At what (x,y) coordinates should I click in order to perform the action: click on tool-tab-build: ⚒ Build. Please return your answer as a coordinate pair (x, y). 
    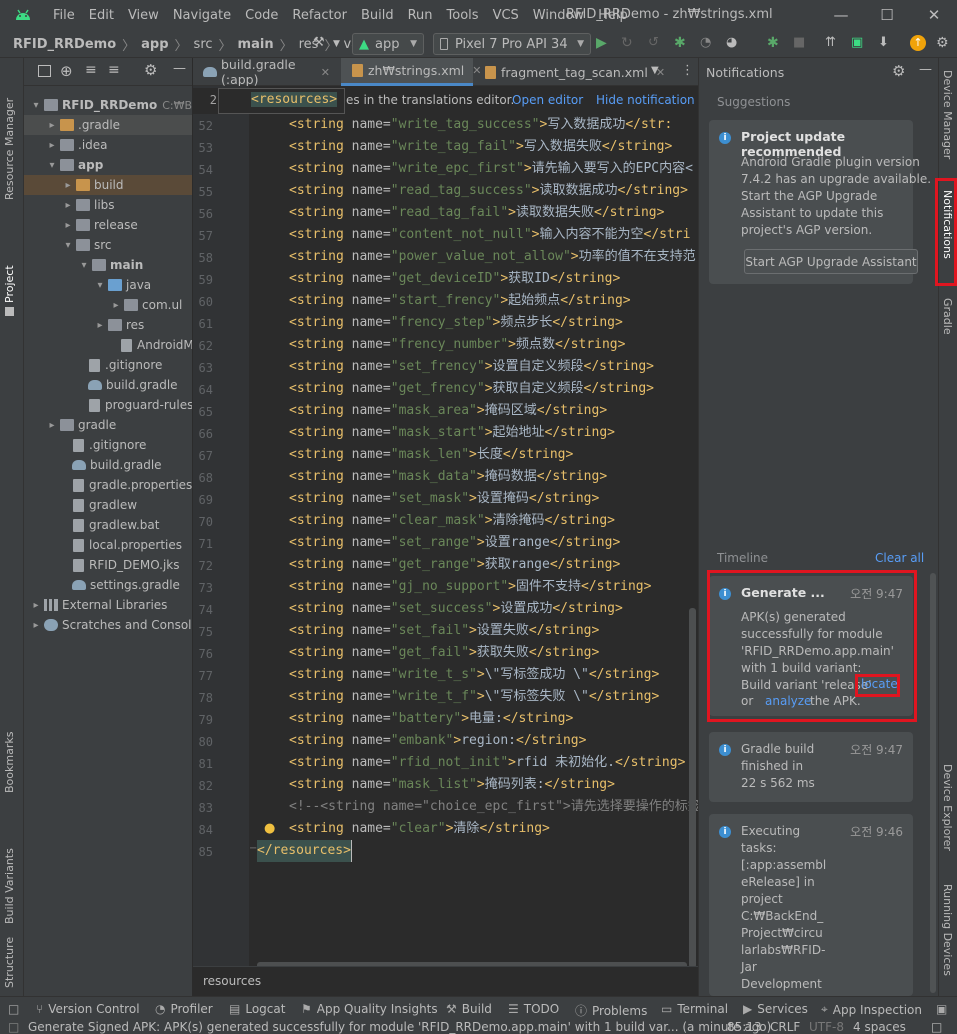
    Looking at the image, I should click on (469, 1009).